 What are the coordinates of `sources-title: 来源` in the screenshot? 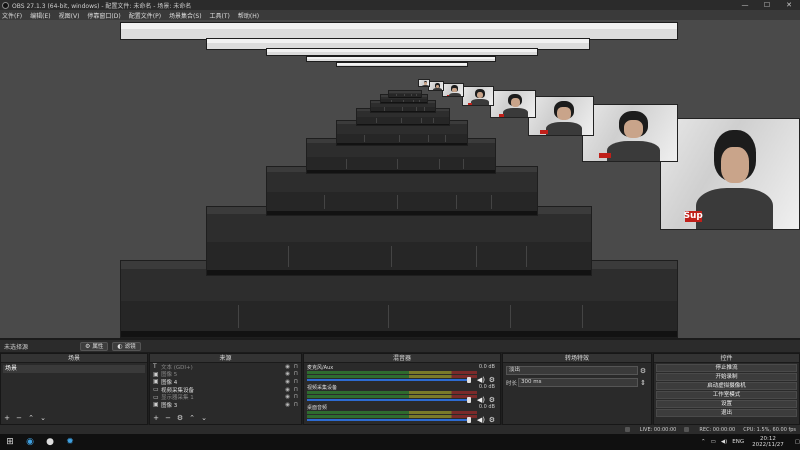 It's located at (225, 358).